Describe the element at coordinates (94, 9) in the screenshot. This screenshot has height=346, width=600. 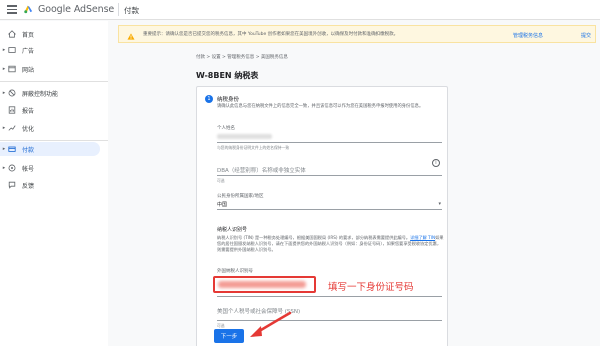
I see `brand-product: AdSense` at that location.